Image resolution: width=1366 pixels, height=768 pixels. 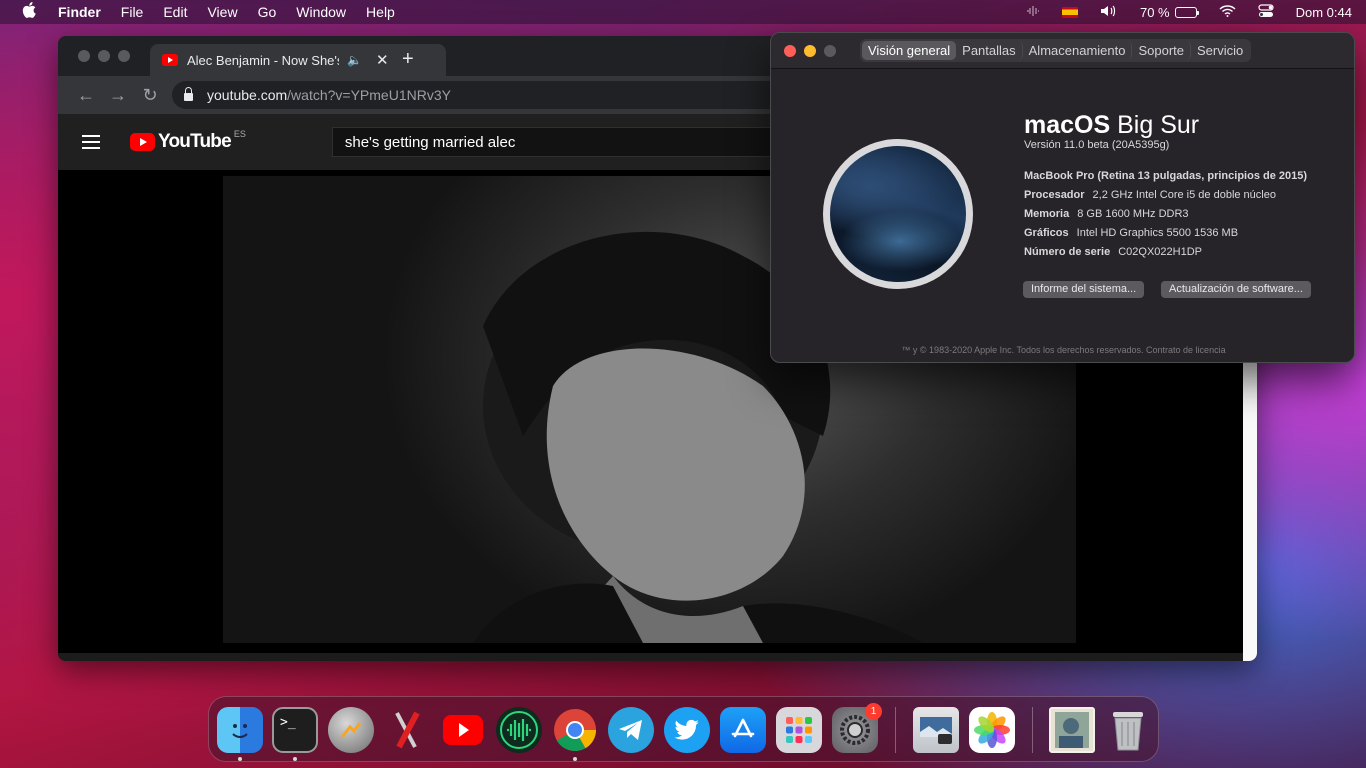 I want to click on audio-playing-icon: 🔈, so click(x=354, y=60).